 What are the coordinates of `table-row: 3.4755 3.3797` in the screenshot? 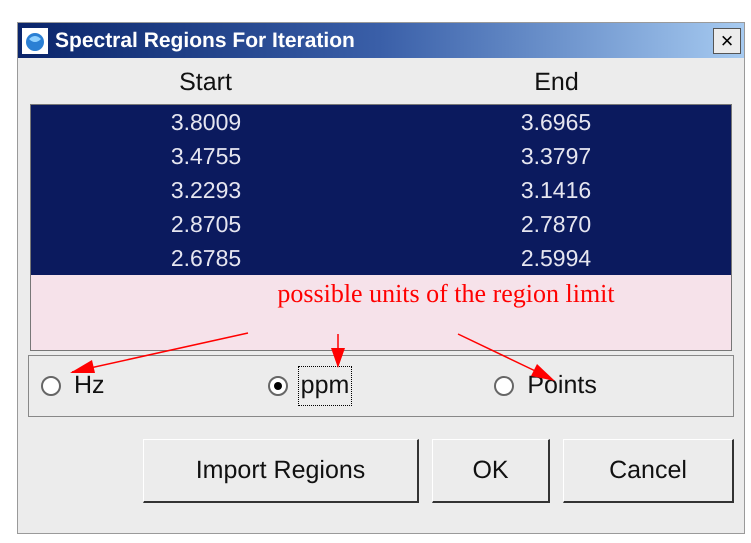 It's located at (381, 156).